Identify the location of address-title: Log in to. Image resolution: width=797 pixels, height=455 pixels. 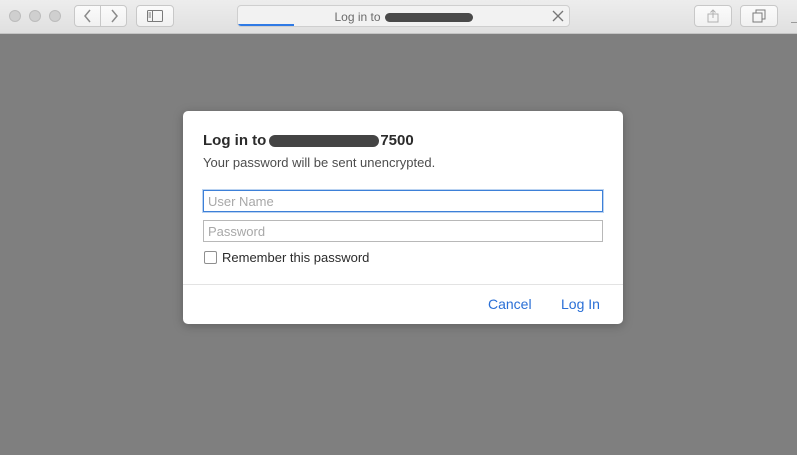
(403, 17).